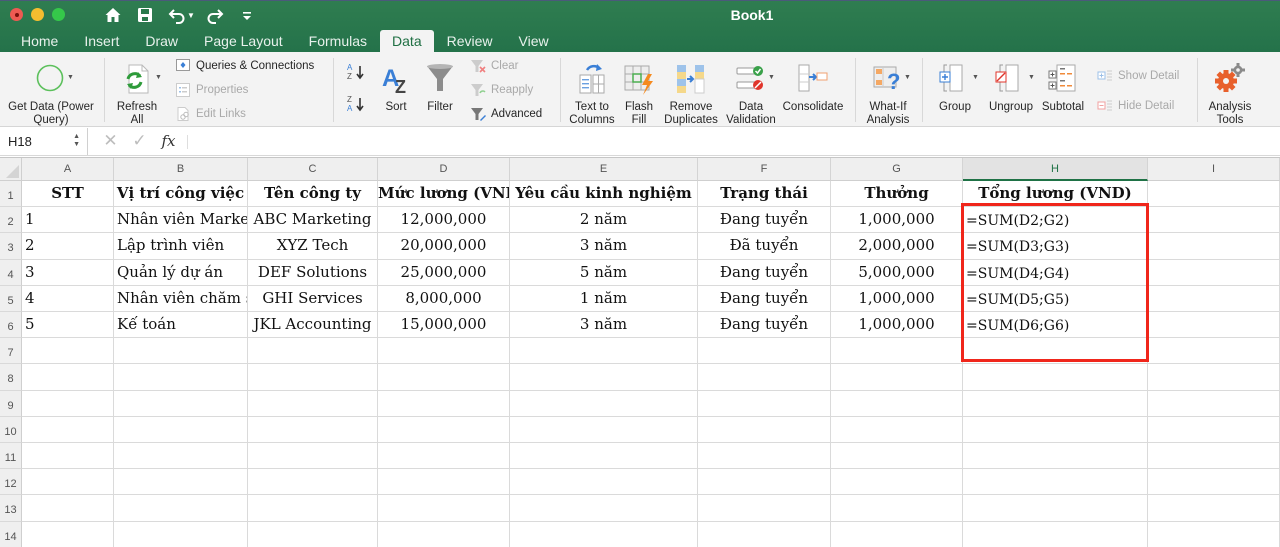 The image size is (1280, 547). What do you see at coordinates (1138, 76) in the screenshot?
I see `show-detail-button: Show Detail` at bounding box center [1138, 76].